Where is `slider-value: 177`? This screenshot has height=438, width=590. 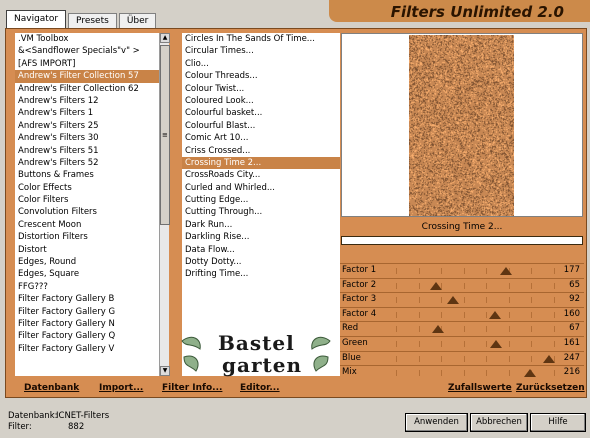 slider-value: 177 is located at coordinates (571, 270).